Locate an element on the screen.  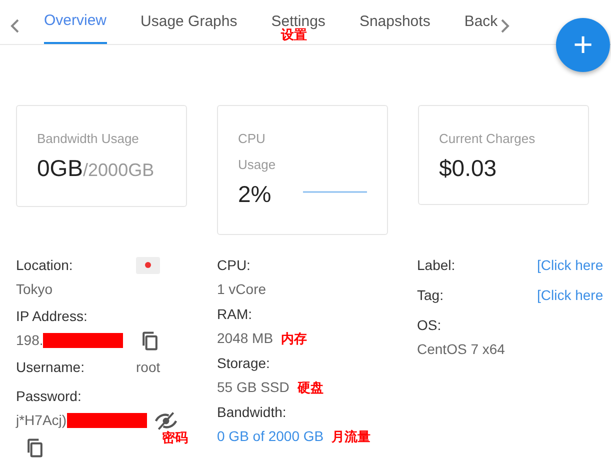
annotation-text: 密码 is located at coordinates (175, 437).